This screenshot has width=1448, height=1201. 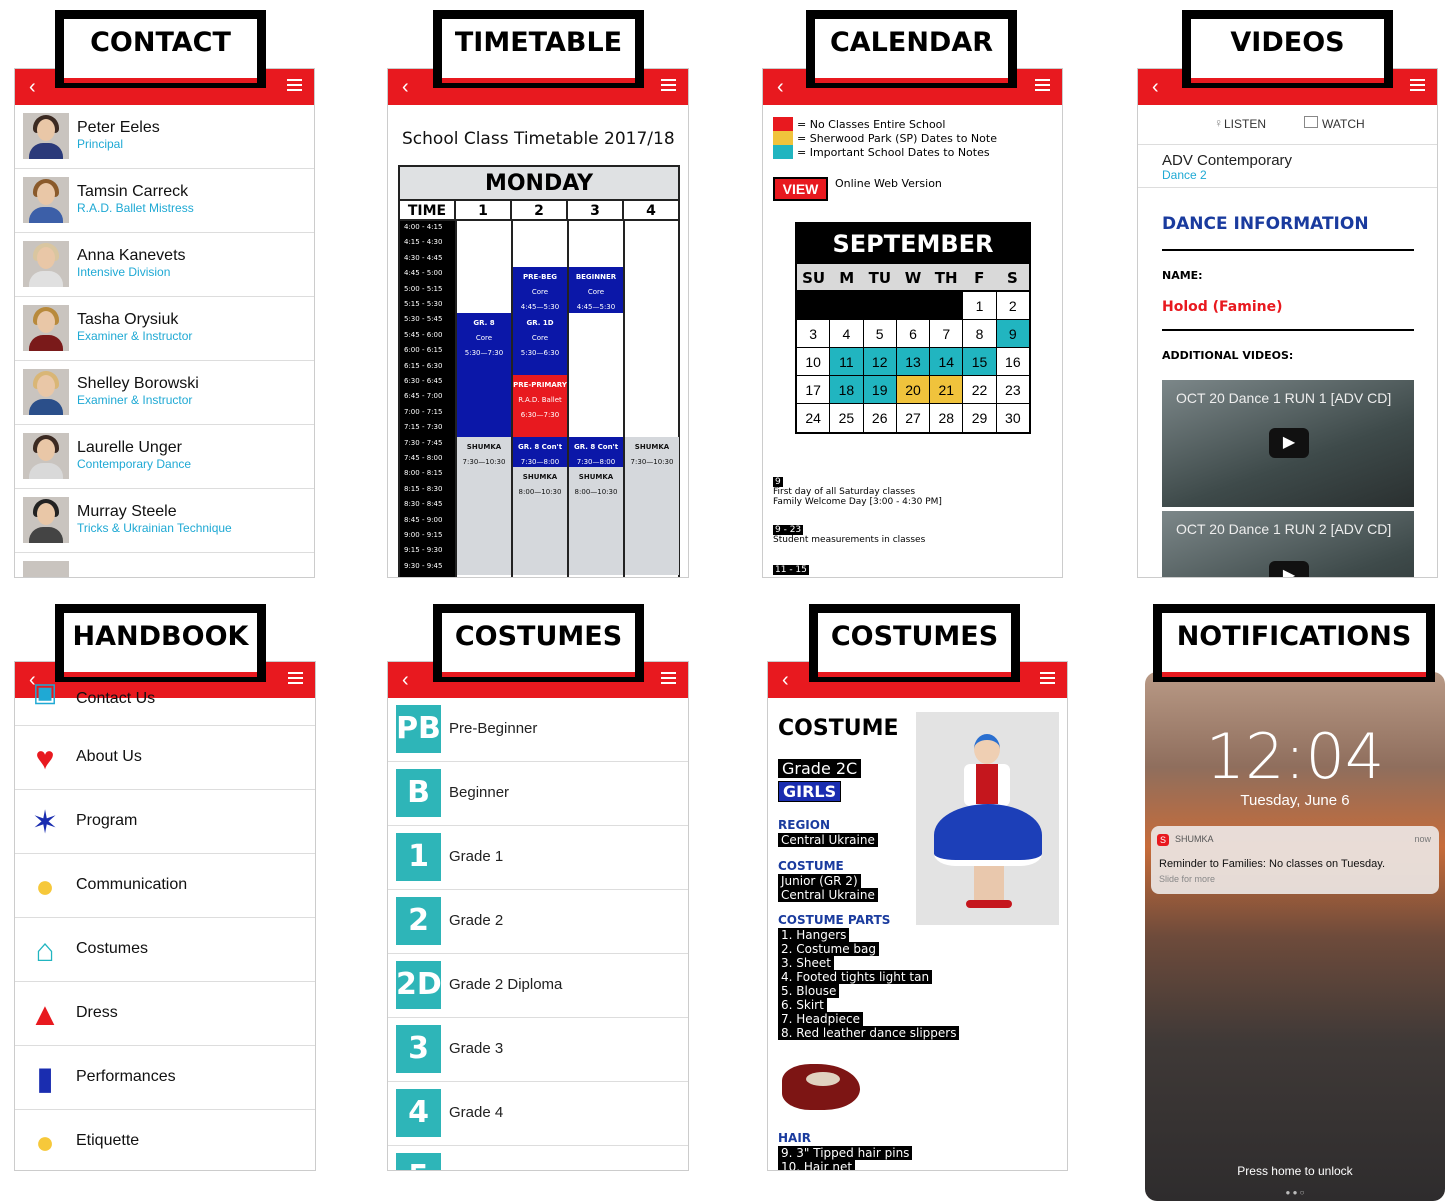 I want to click on view-button: VIEW, so click(x=800, y=189).